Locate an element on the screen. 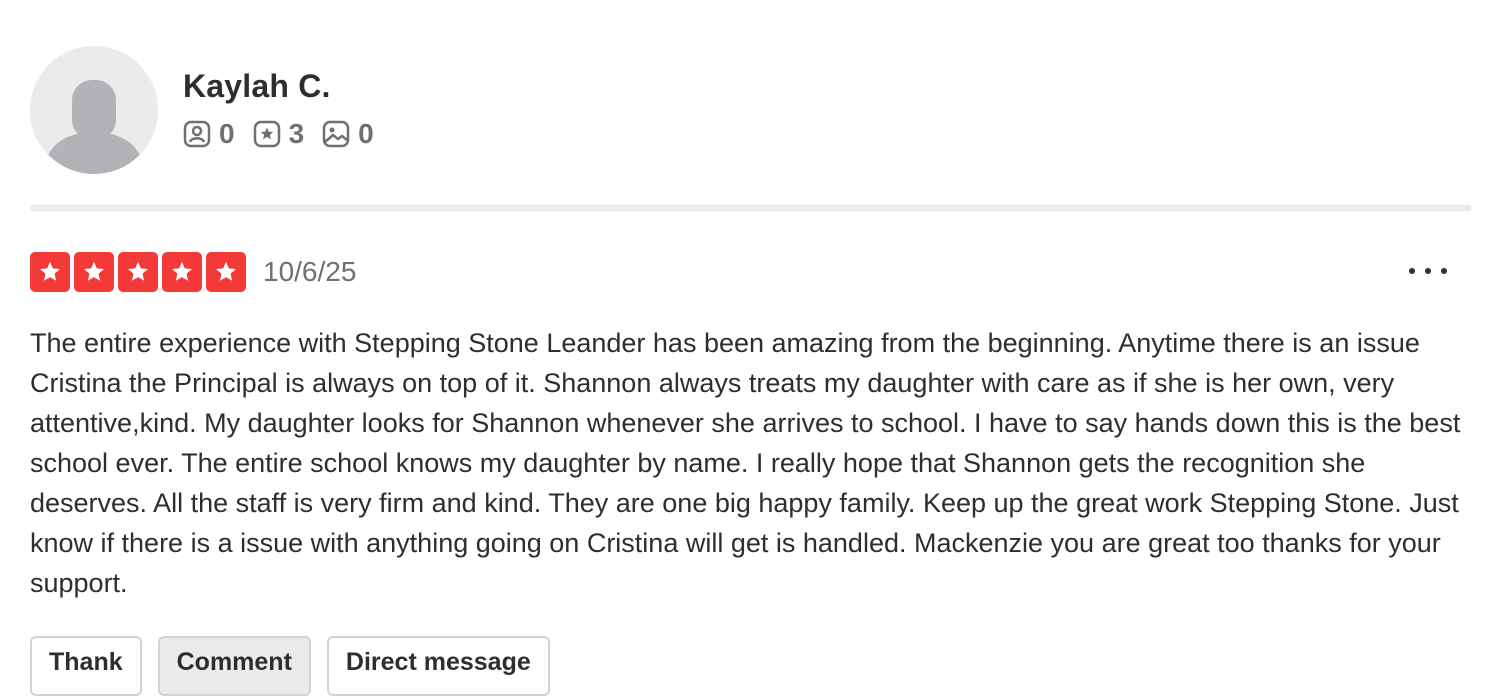 Image resolution: width=1494 pixels, height=696 pixels. review-meta: 10/6/25 is located at coordinates (193, 272).